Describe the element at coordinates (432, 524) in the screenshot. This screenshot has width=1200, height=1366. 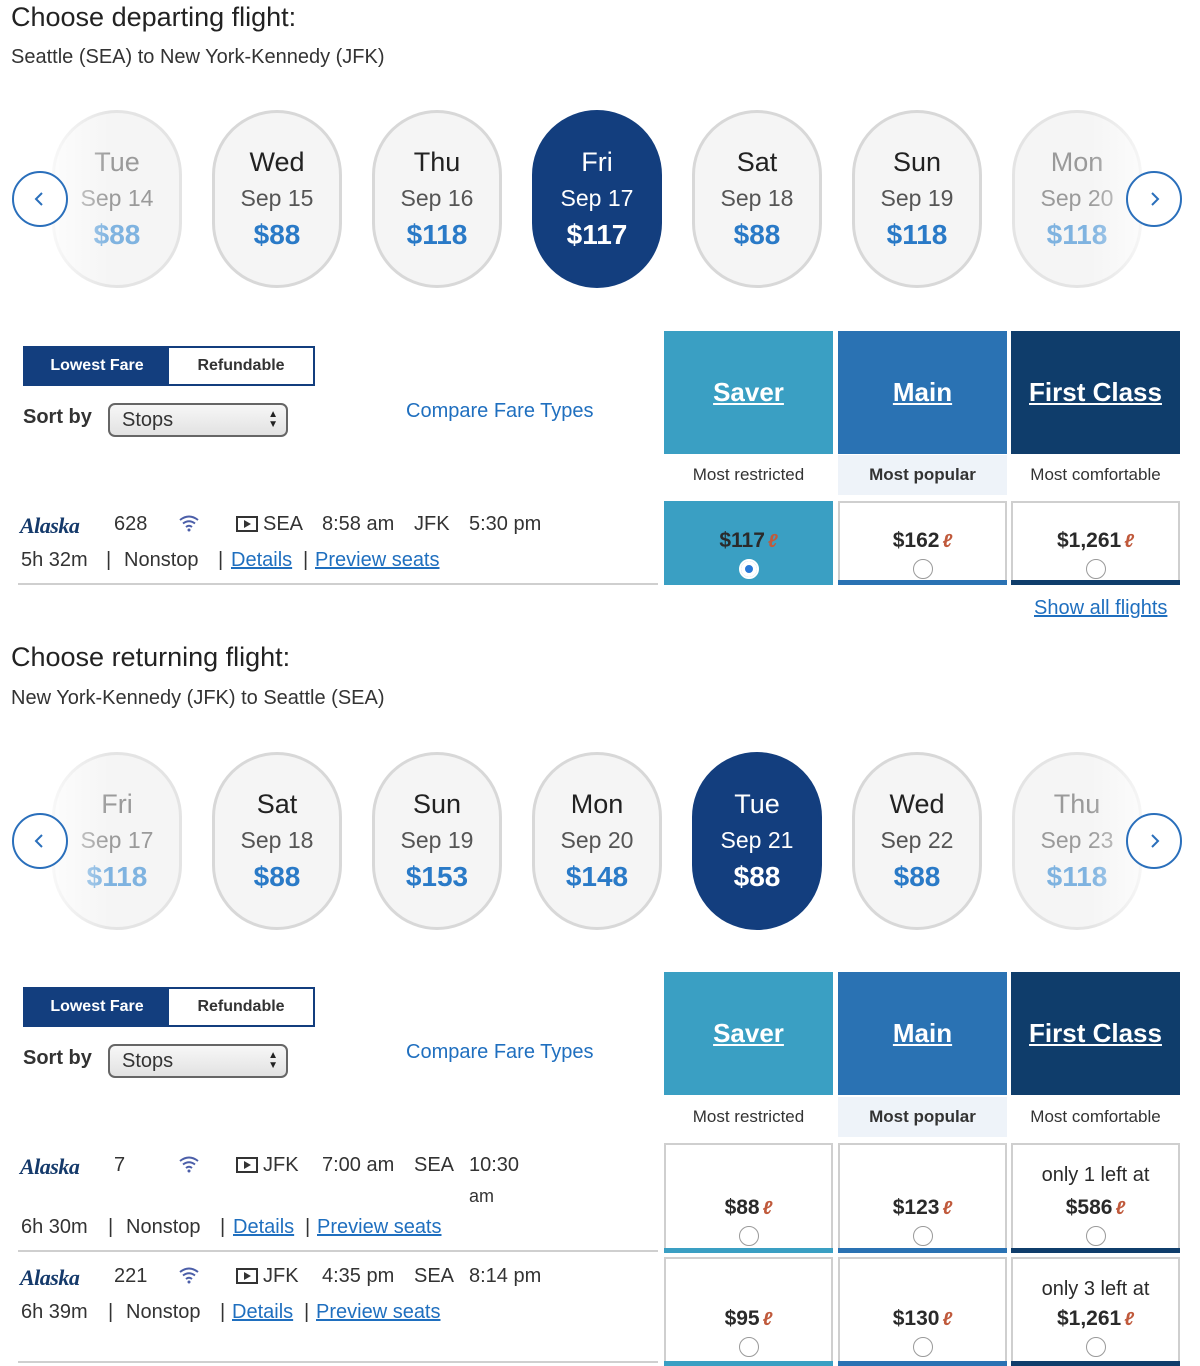
I see `destination-airport: JFK` at that location.